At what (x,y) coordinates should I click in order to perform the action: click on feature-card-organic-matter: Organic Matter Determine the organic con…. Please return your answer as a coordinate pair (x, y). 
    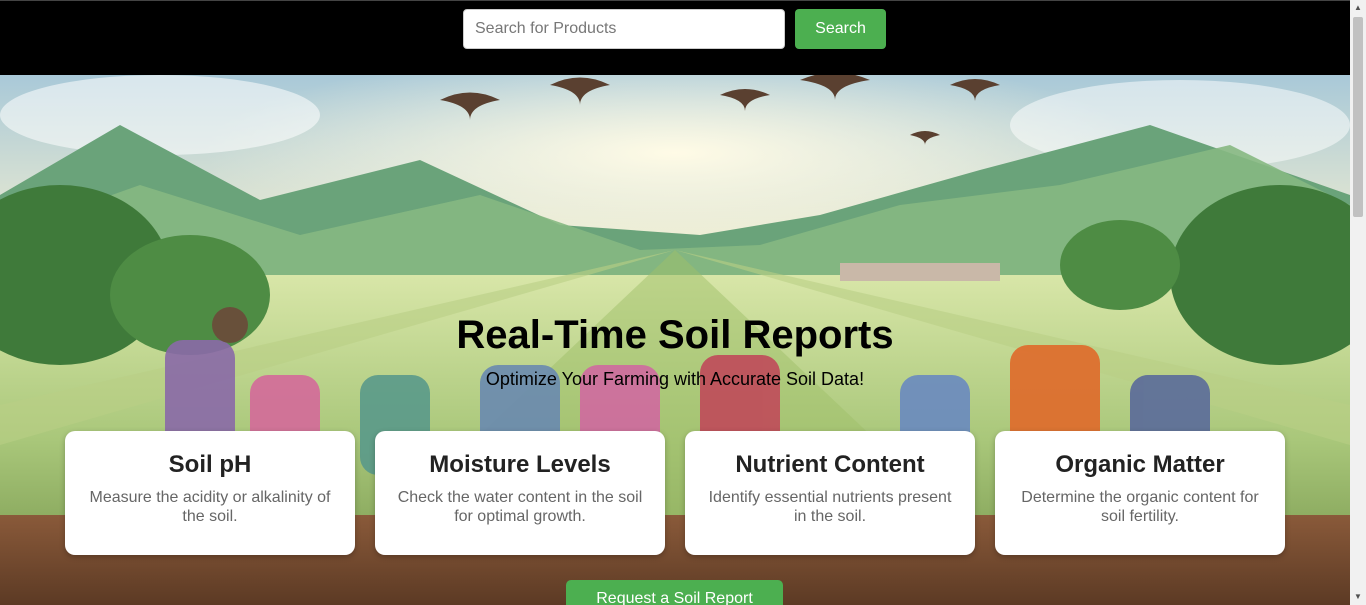
    Looking at the image, I should click on (1140, 493).